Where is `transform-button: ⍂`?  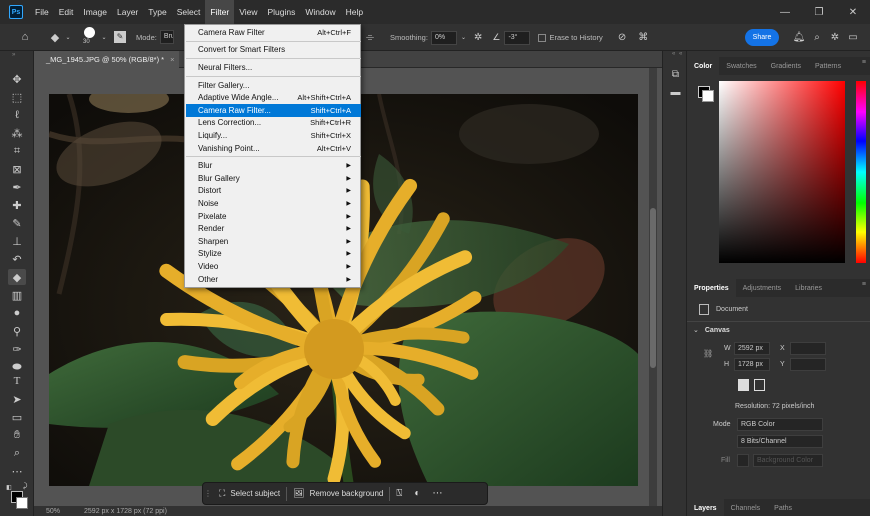 transform-button: ⍂ is located at coordinates (399, 493).